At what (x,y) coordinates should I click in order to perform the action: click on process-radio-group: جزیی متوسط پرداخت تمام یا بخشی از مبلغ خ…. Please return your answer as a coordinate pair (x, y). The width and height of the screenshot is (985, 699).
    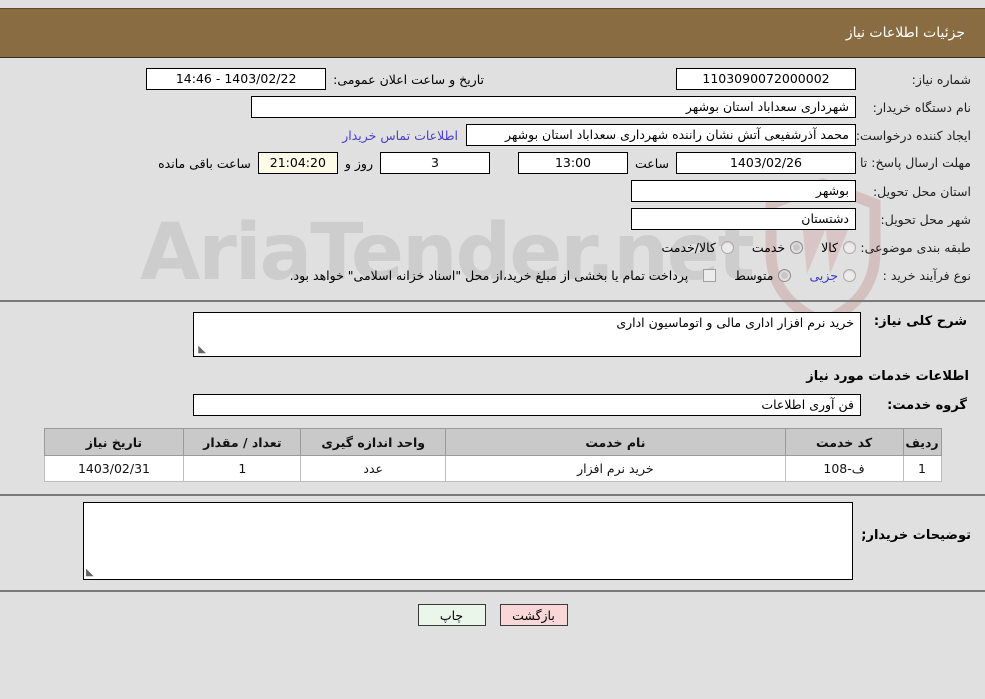
    Looking at the image, I should click on (569, 275).